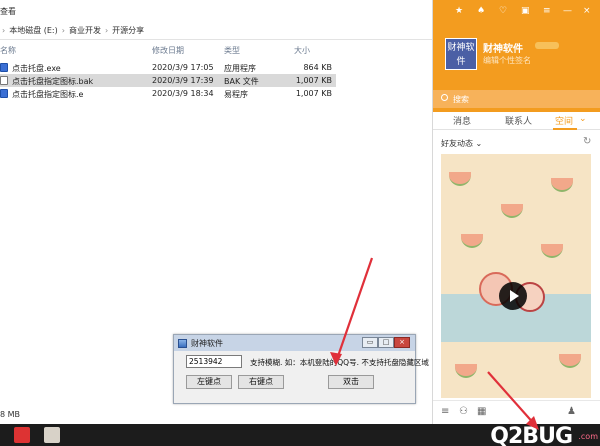 The image size is (600, 446). I want to click on chevron-down-icon: ⌄, so click(583, 119).